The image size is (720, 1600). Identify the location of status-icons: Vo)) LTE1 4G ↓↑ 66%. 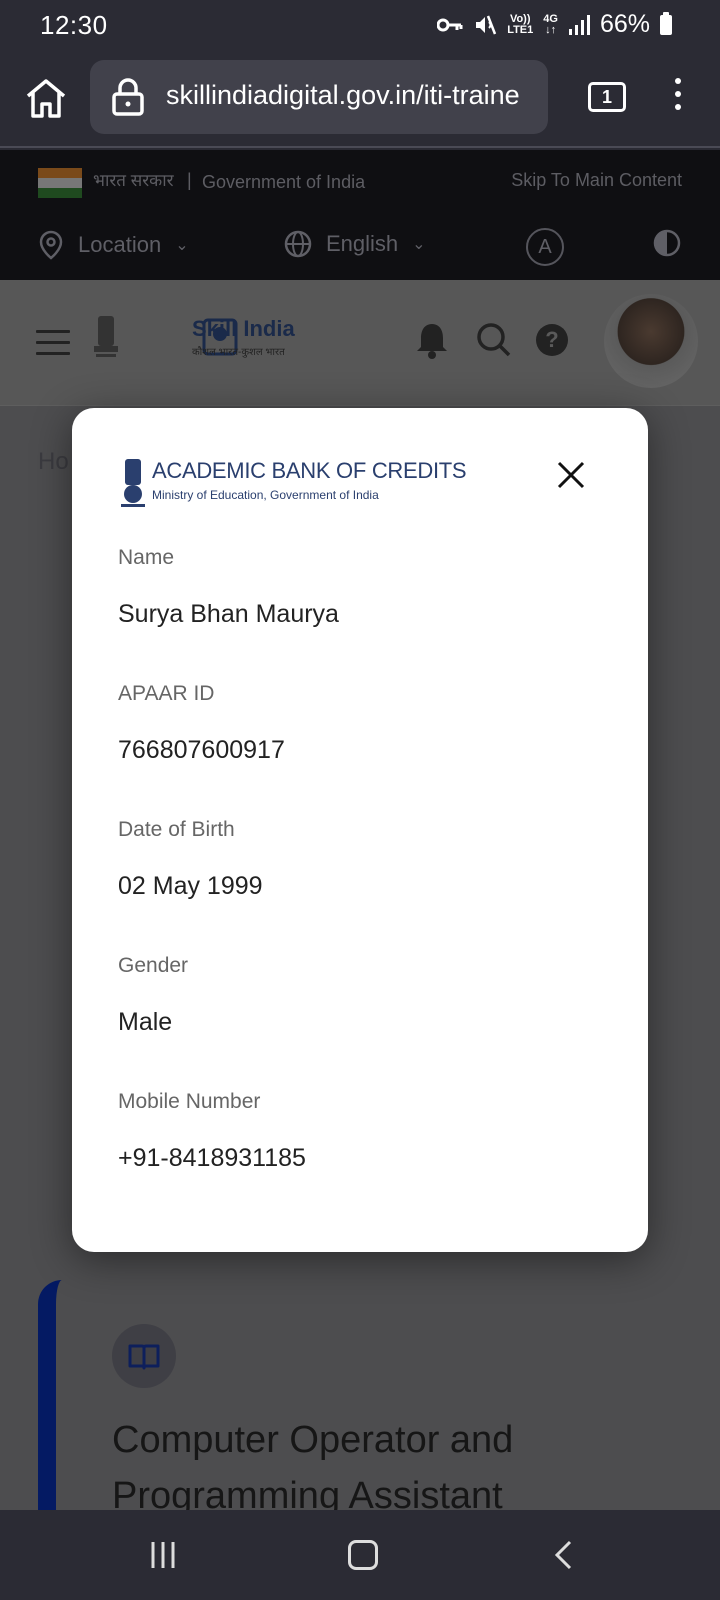
(554, 24).